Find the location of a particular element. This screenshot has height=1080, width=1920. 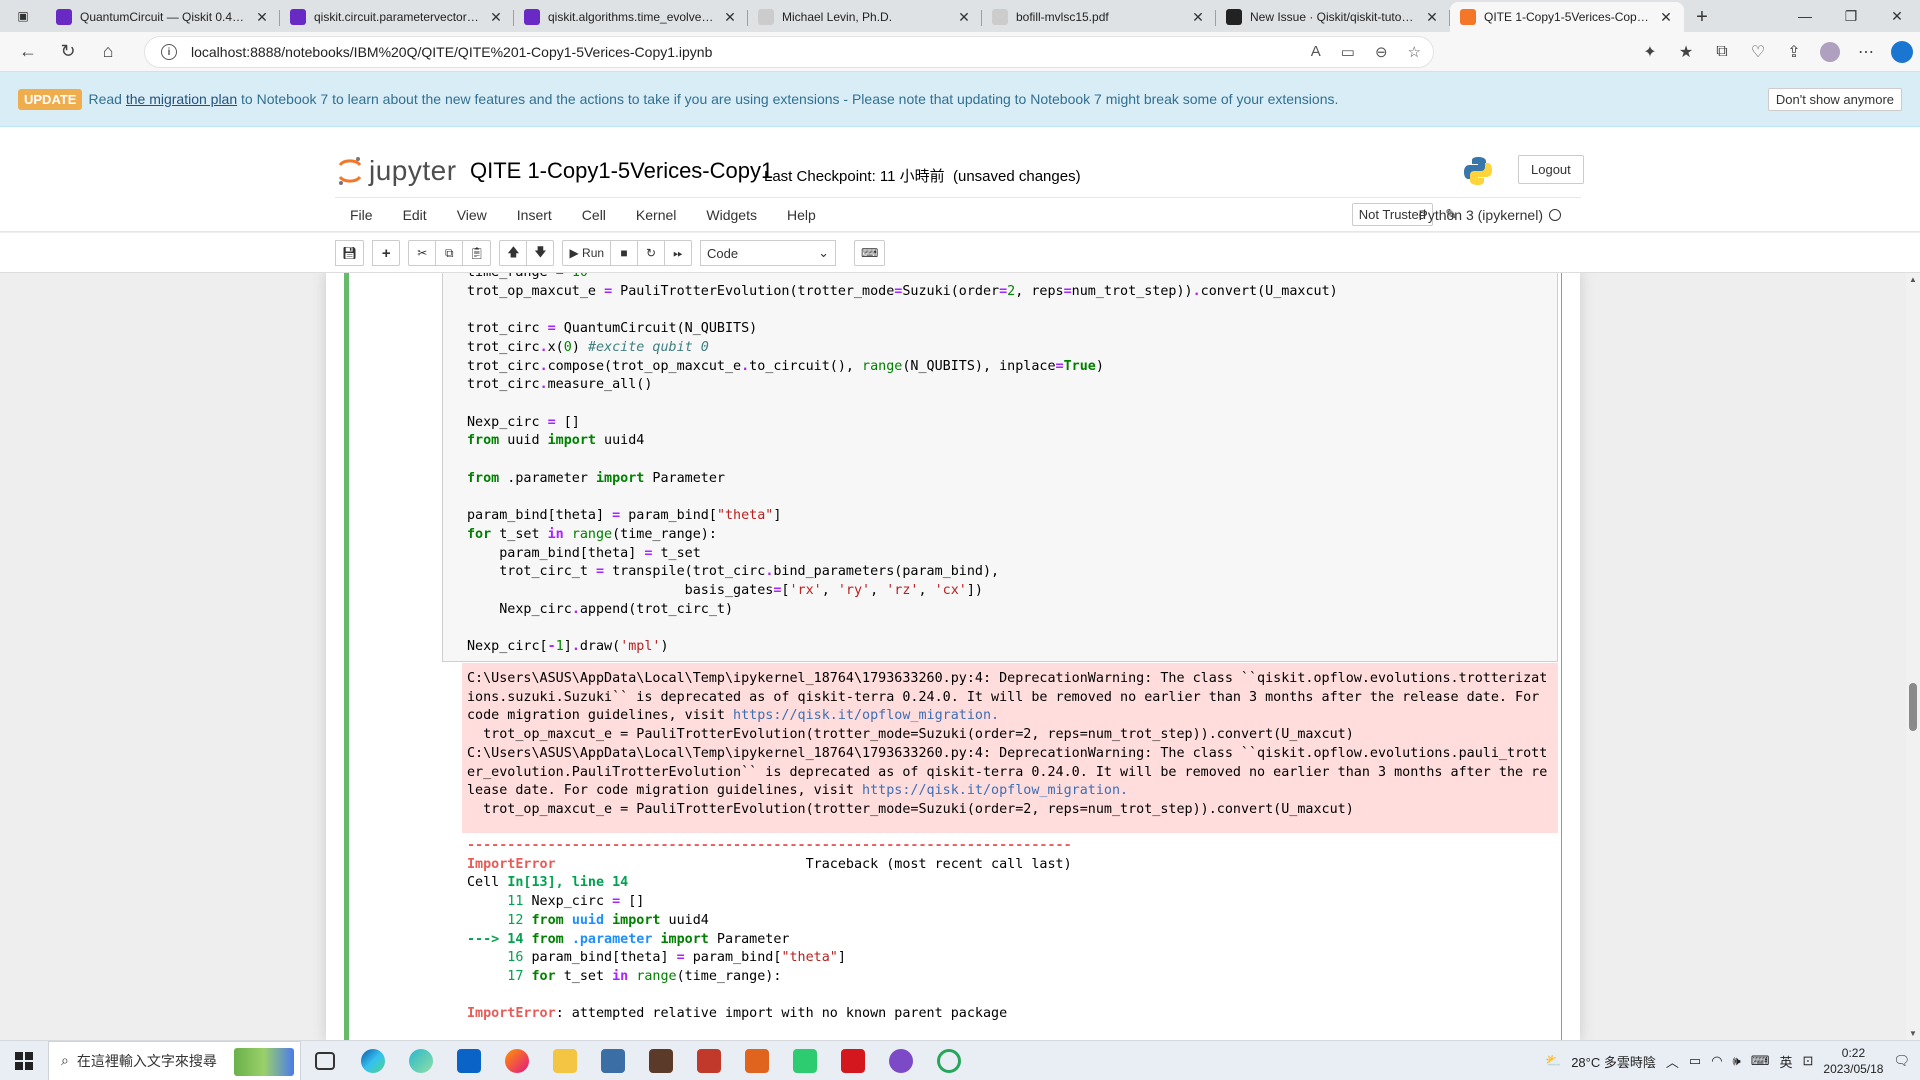

kernel-indicator: Python 3 (ipykernel) is located at coordinates (1489, 215).